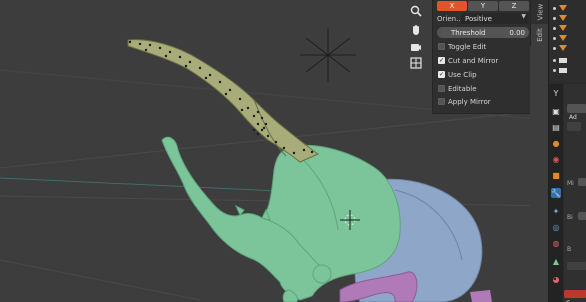  I want to click on world-icon: ◉, so click(556, 159).